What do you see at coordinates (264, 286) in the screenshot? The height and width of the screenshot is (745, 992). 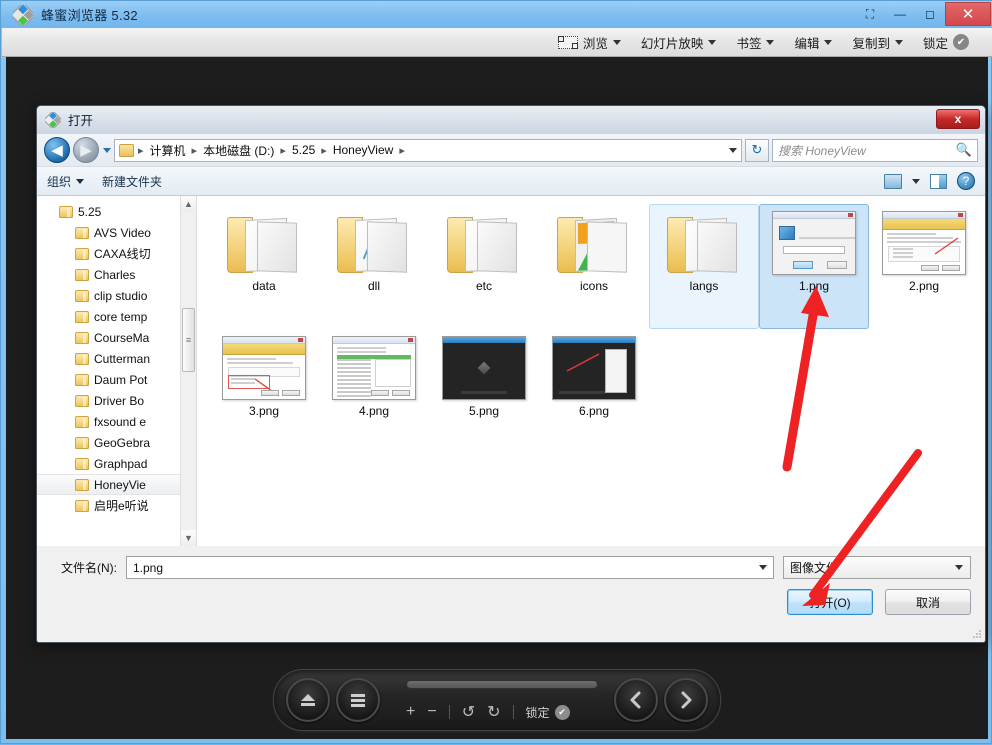 I see `file-label: data` at bounding box center [264, 286].